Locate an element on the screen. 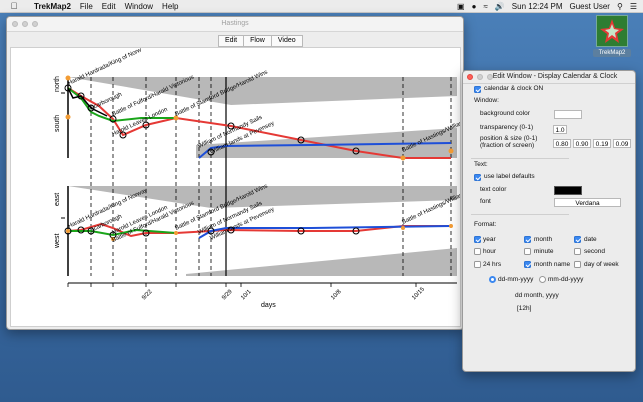 Image resolution: width=643 pixels, height=402 pixels. font-label: font is located at coordinates (485, 201).